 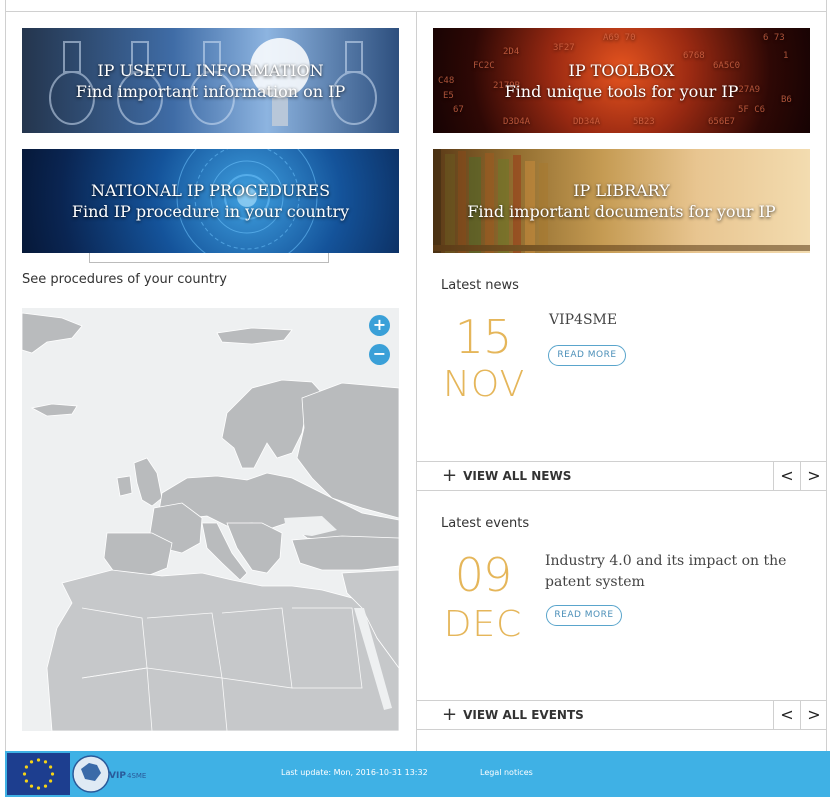 I want to click on map-land-north-africa, so click(x=222, y=650).